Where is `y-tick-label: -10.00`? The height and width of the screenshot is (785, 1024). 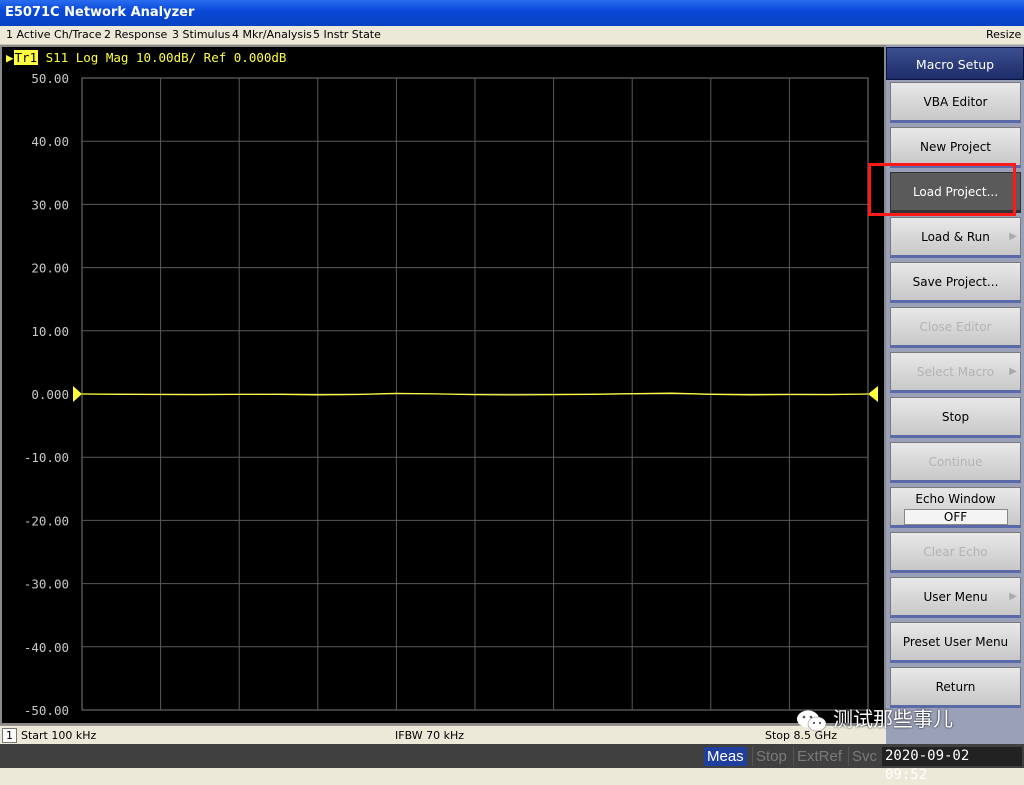
y-tick-label: -10.00 is located at coordinates (46, 457).